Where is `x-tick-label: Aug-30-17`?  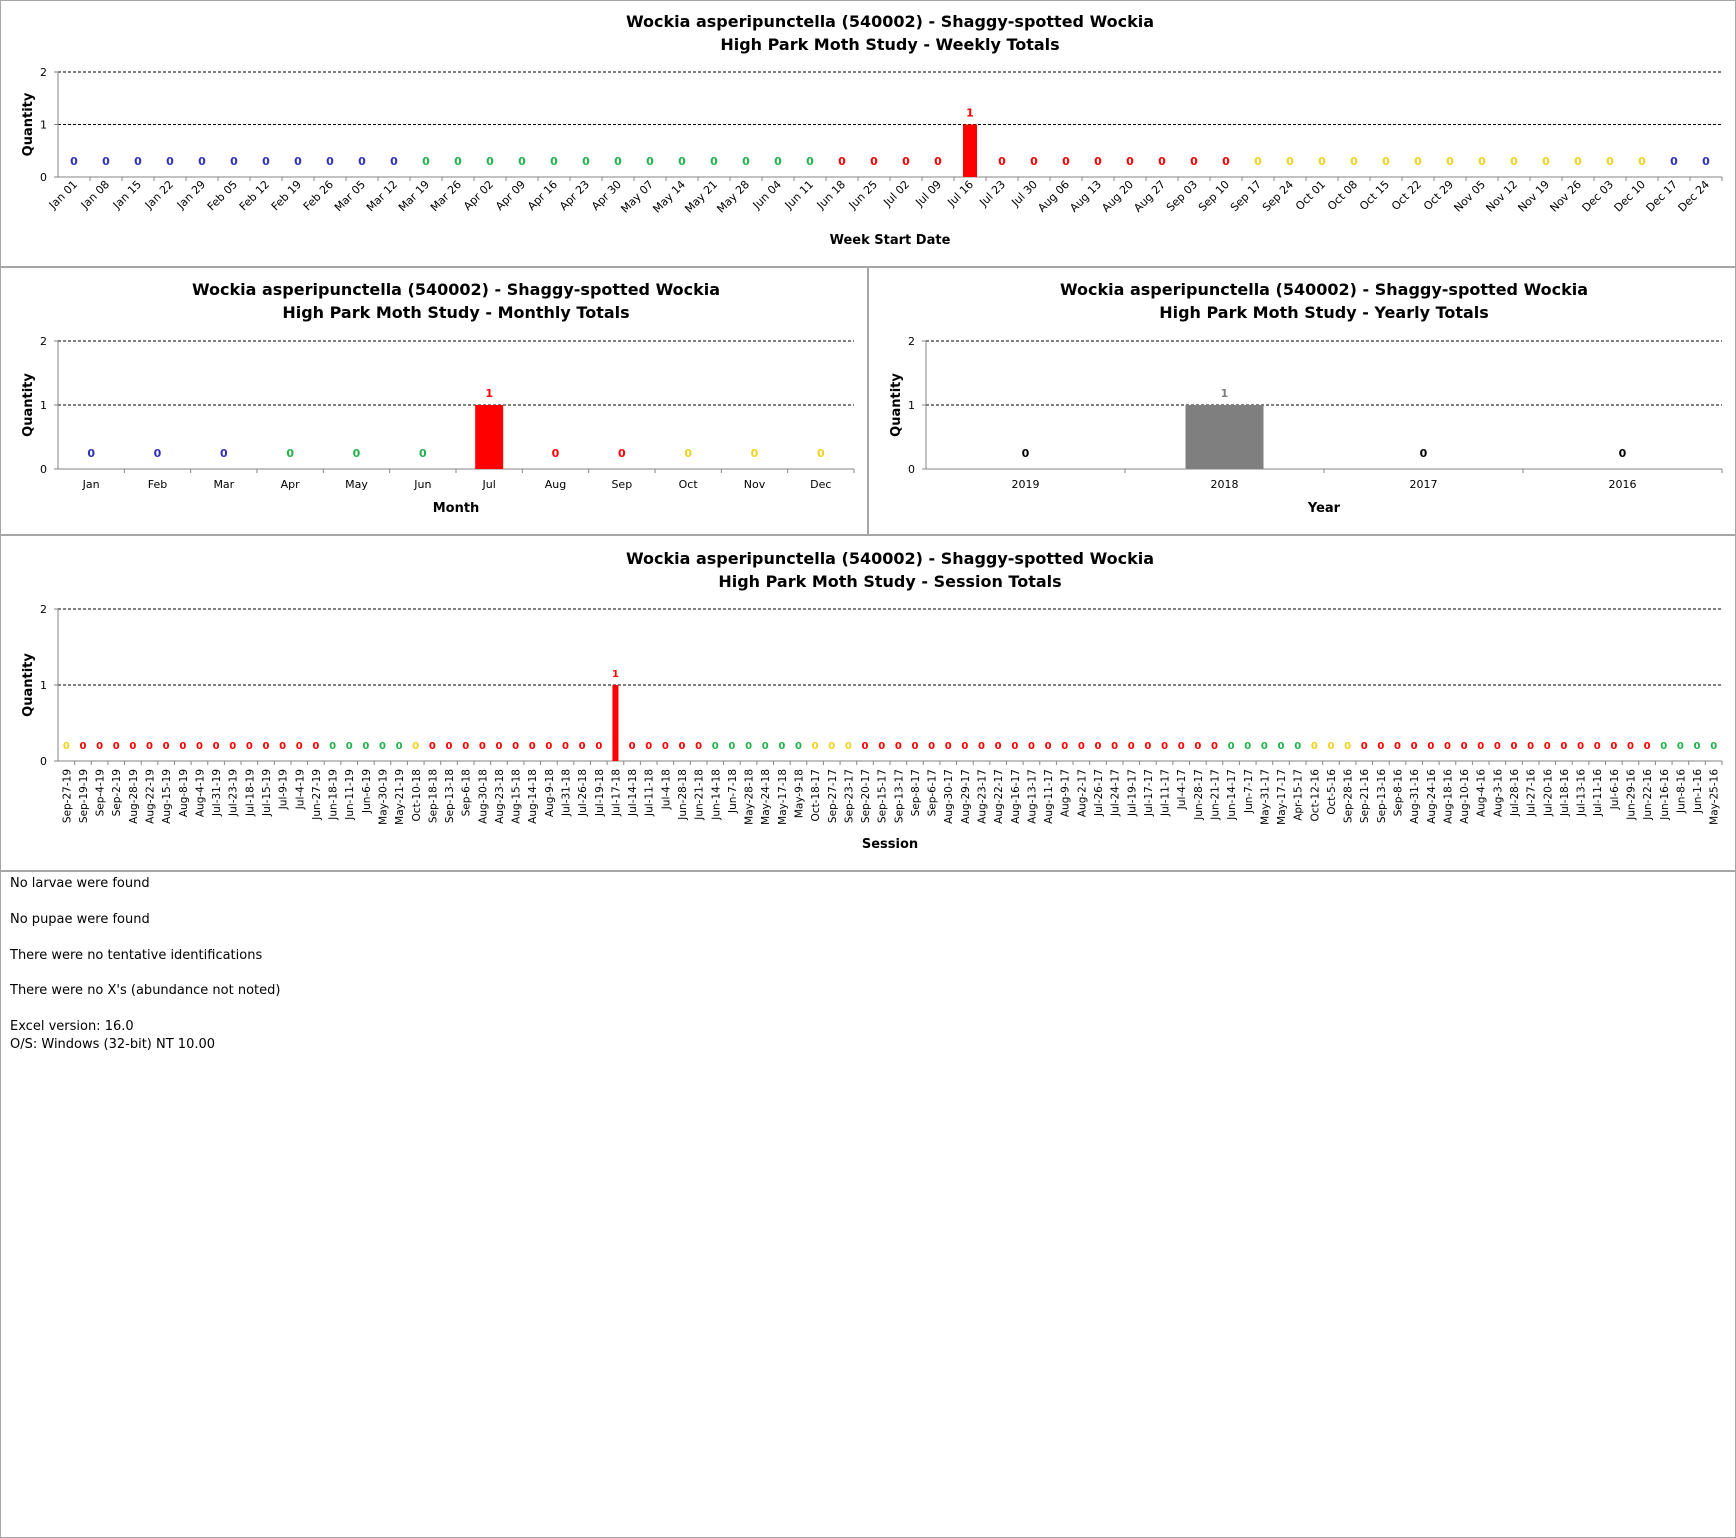
x-tick-label: Aug-30-17 is located at coordinates (949, 796).